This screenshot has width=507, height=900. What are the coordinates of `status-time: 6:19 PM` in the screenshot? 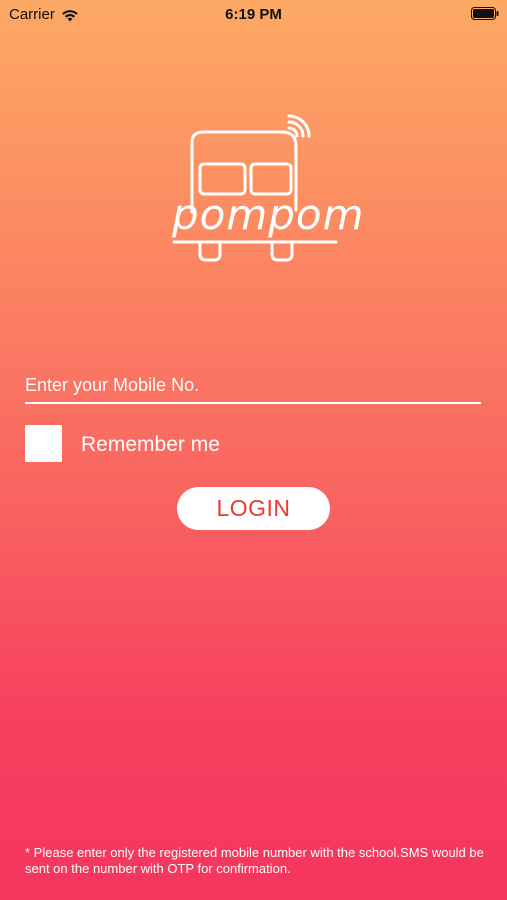 It's located at (253, 14).